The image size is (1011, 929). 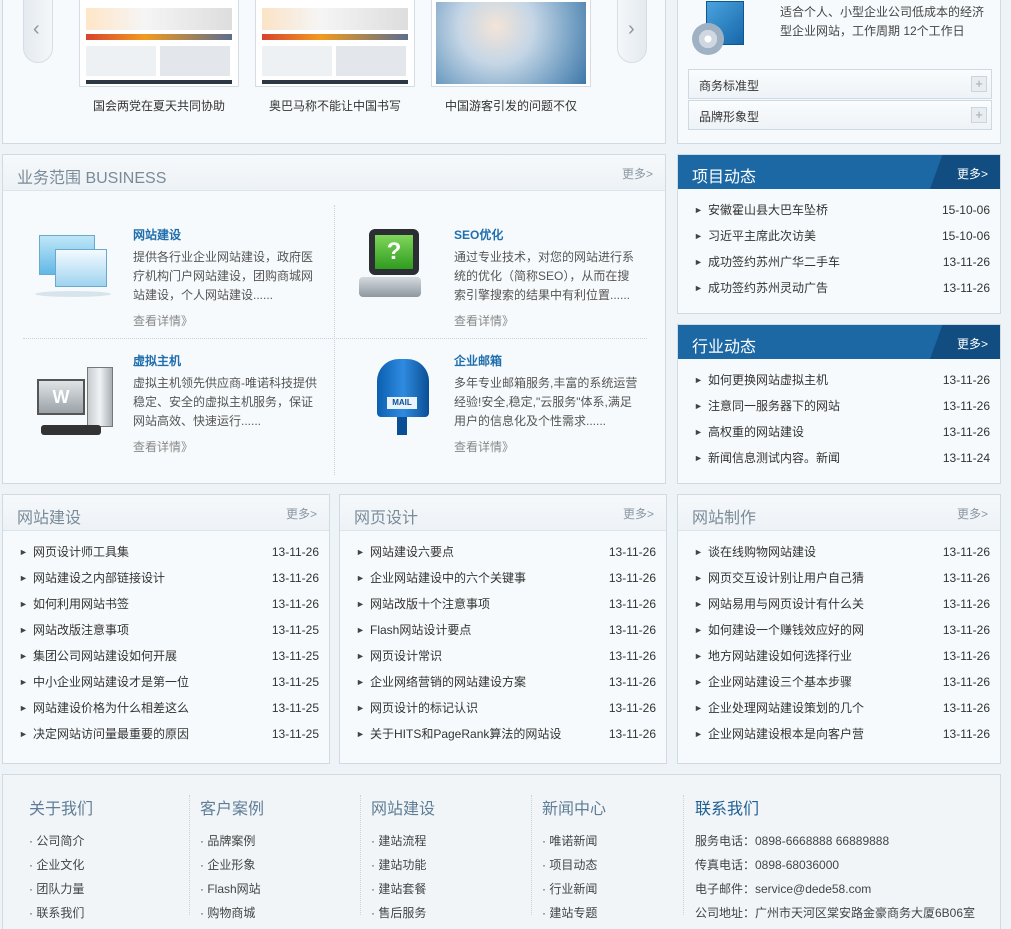 I want to click on option-row-brand: 品牌形象型 +, so click(x=840, y=115).